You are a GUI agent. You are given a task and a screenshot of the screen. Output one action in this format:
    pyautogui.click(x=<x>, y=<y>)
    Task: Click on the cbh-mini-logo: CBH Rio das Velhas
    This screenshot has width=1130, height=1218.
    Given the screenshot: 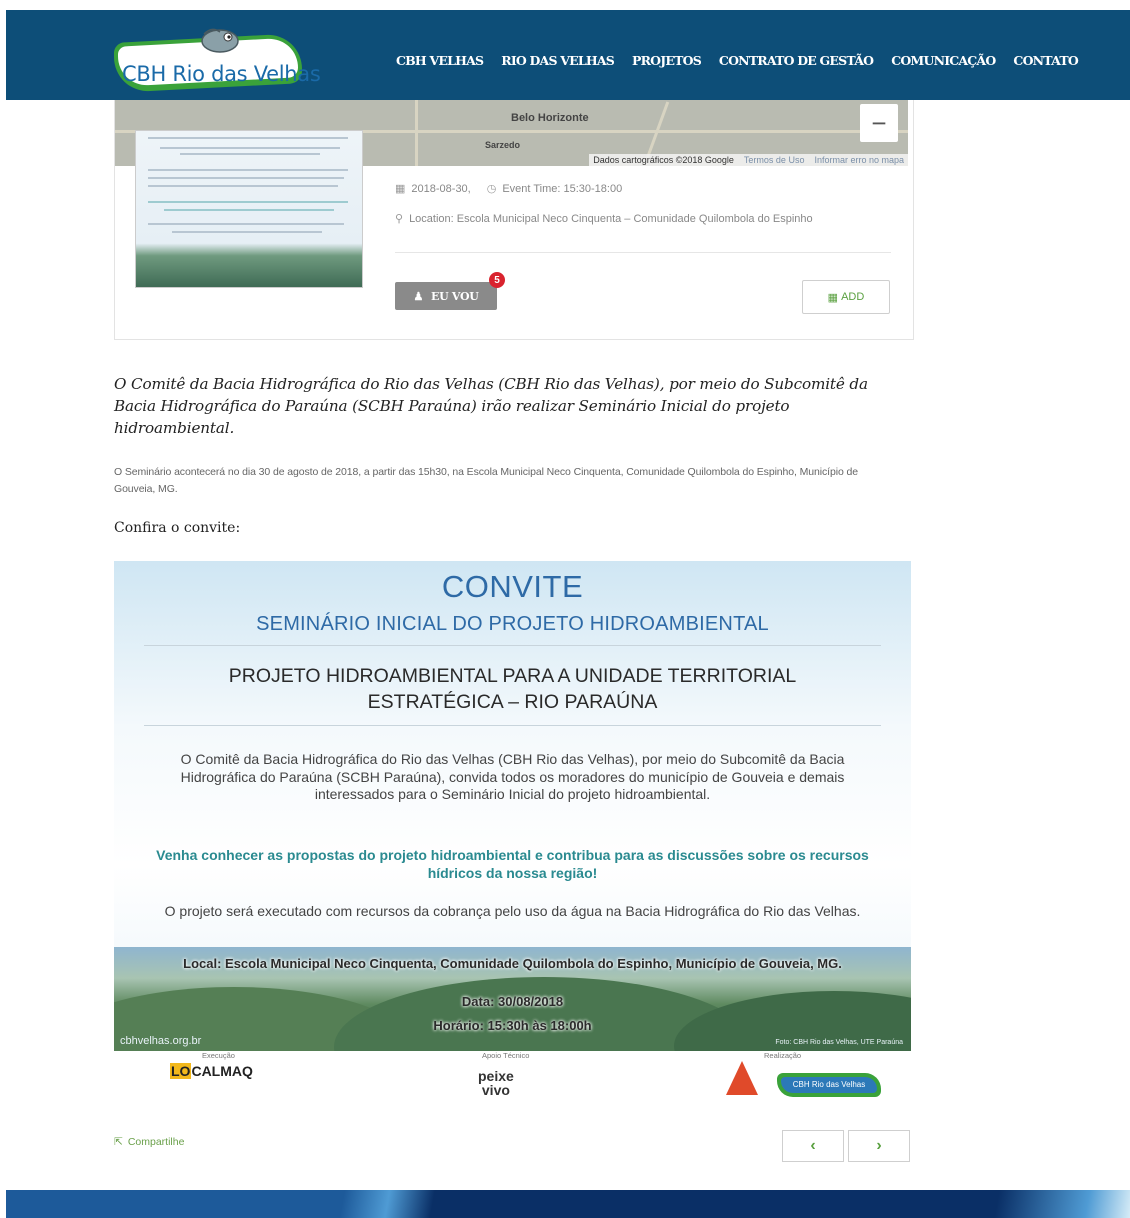 What is the action you would take?
    pyautogui.click(x=829, y=1085)
    